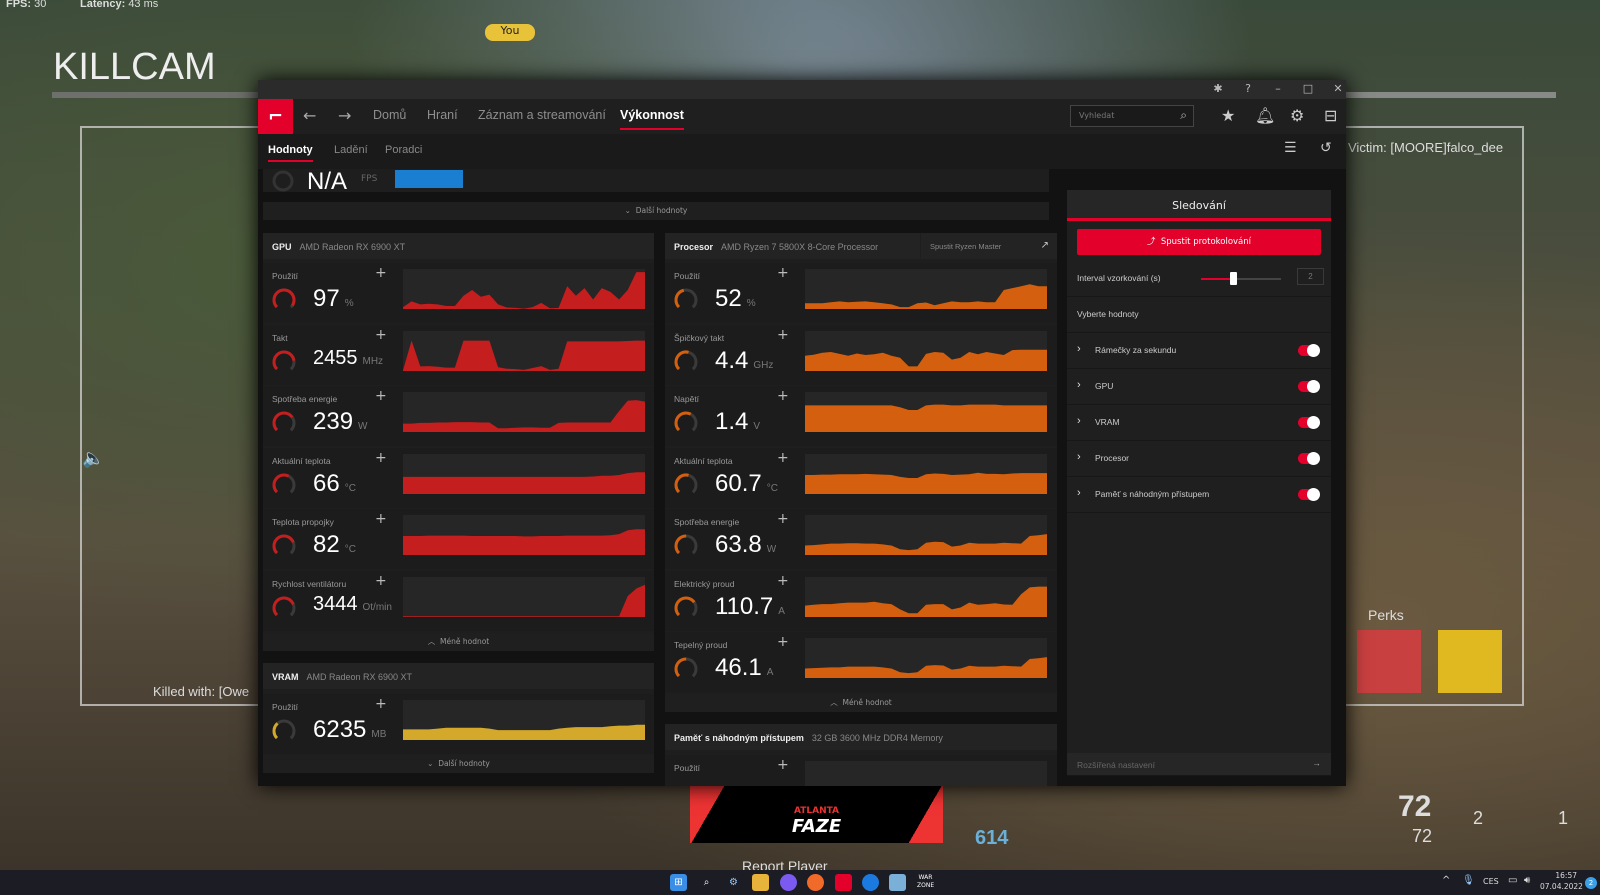 Image resolution: width=1600 pixels, height=895 pixels. Describe the element at coordinates (1527, 880) in the screenshot. I see `volume-icon: 🔊︎` at that location.